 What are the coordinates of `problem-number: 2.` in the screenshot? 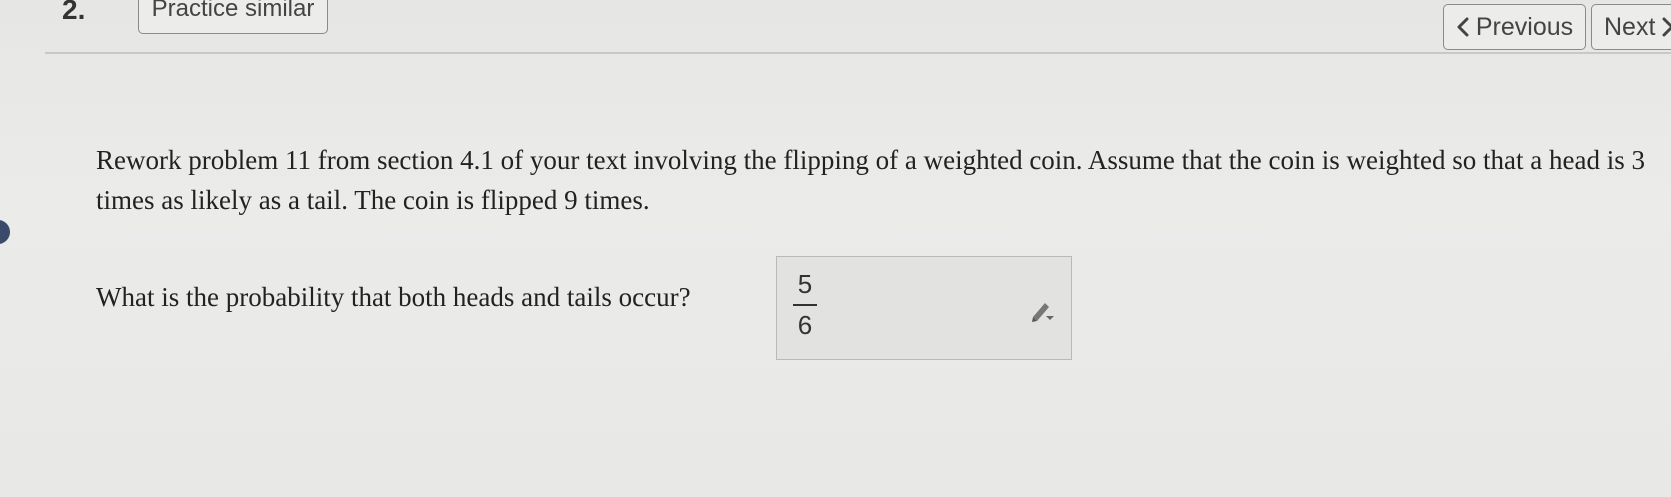 It's located at (74, 12).